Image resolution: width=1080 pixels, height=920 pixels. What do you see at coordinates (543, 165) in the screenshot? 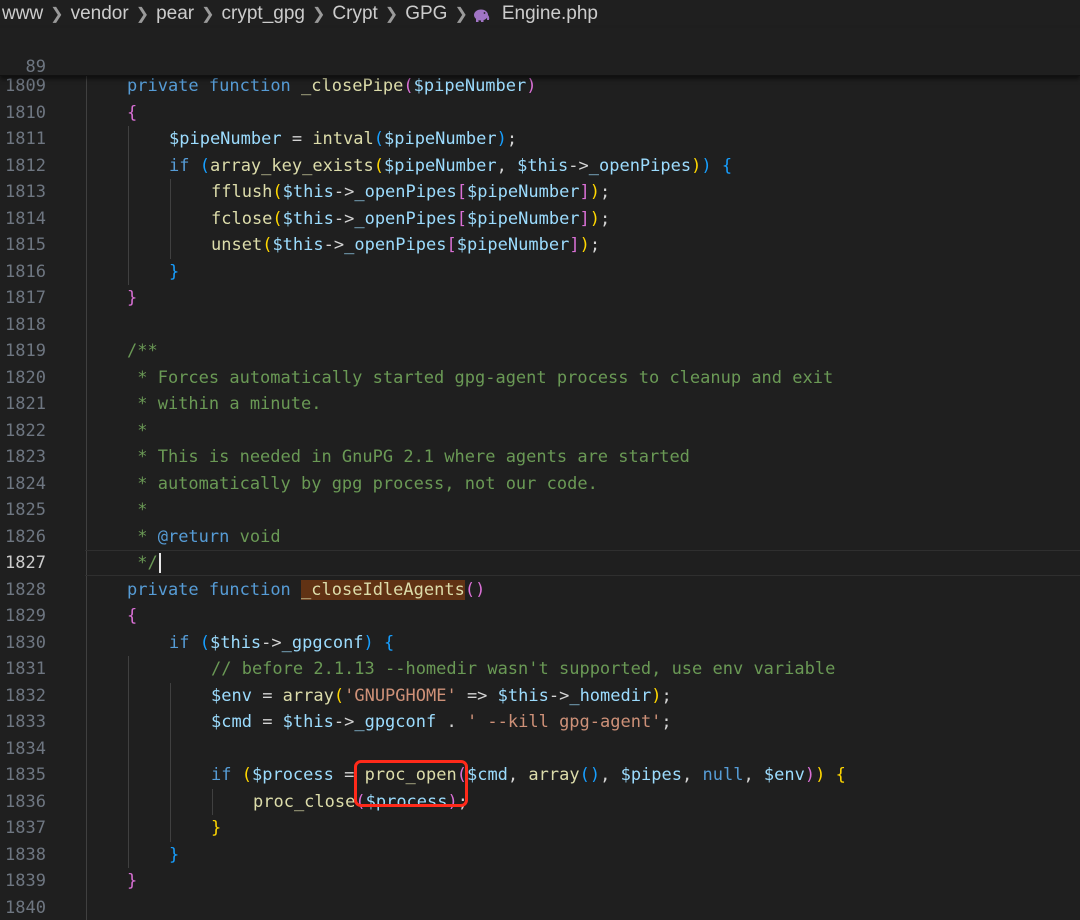
I see `code-token: $this` at bounding box center [543, 165].